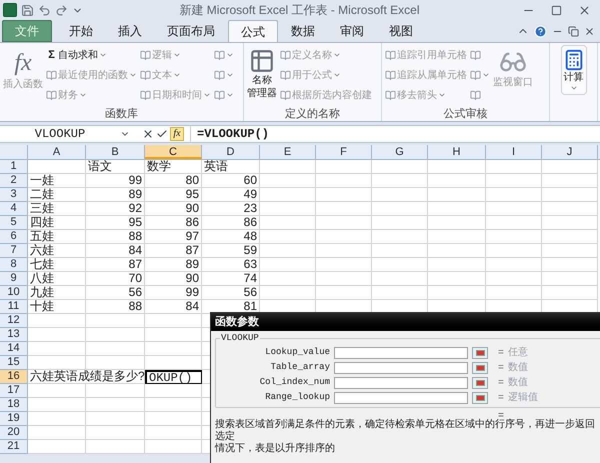  Describe the element at coordinates (312, 114) in the screenshot. I see `group-label: 定义的名称` at that location.